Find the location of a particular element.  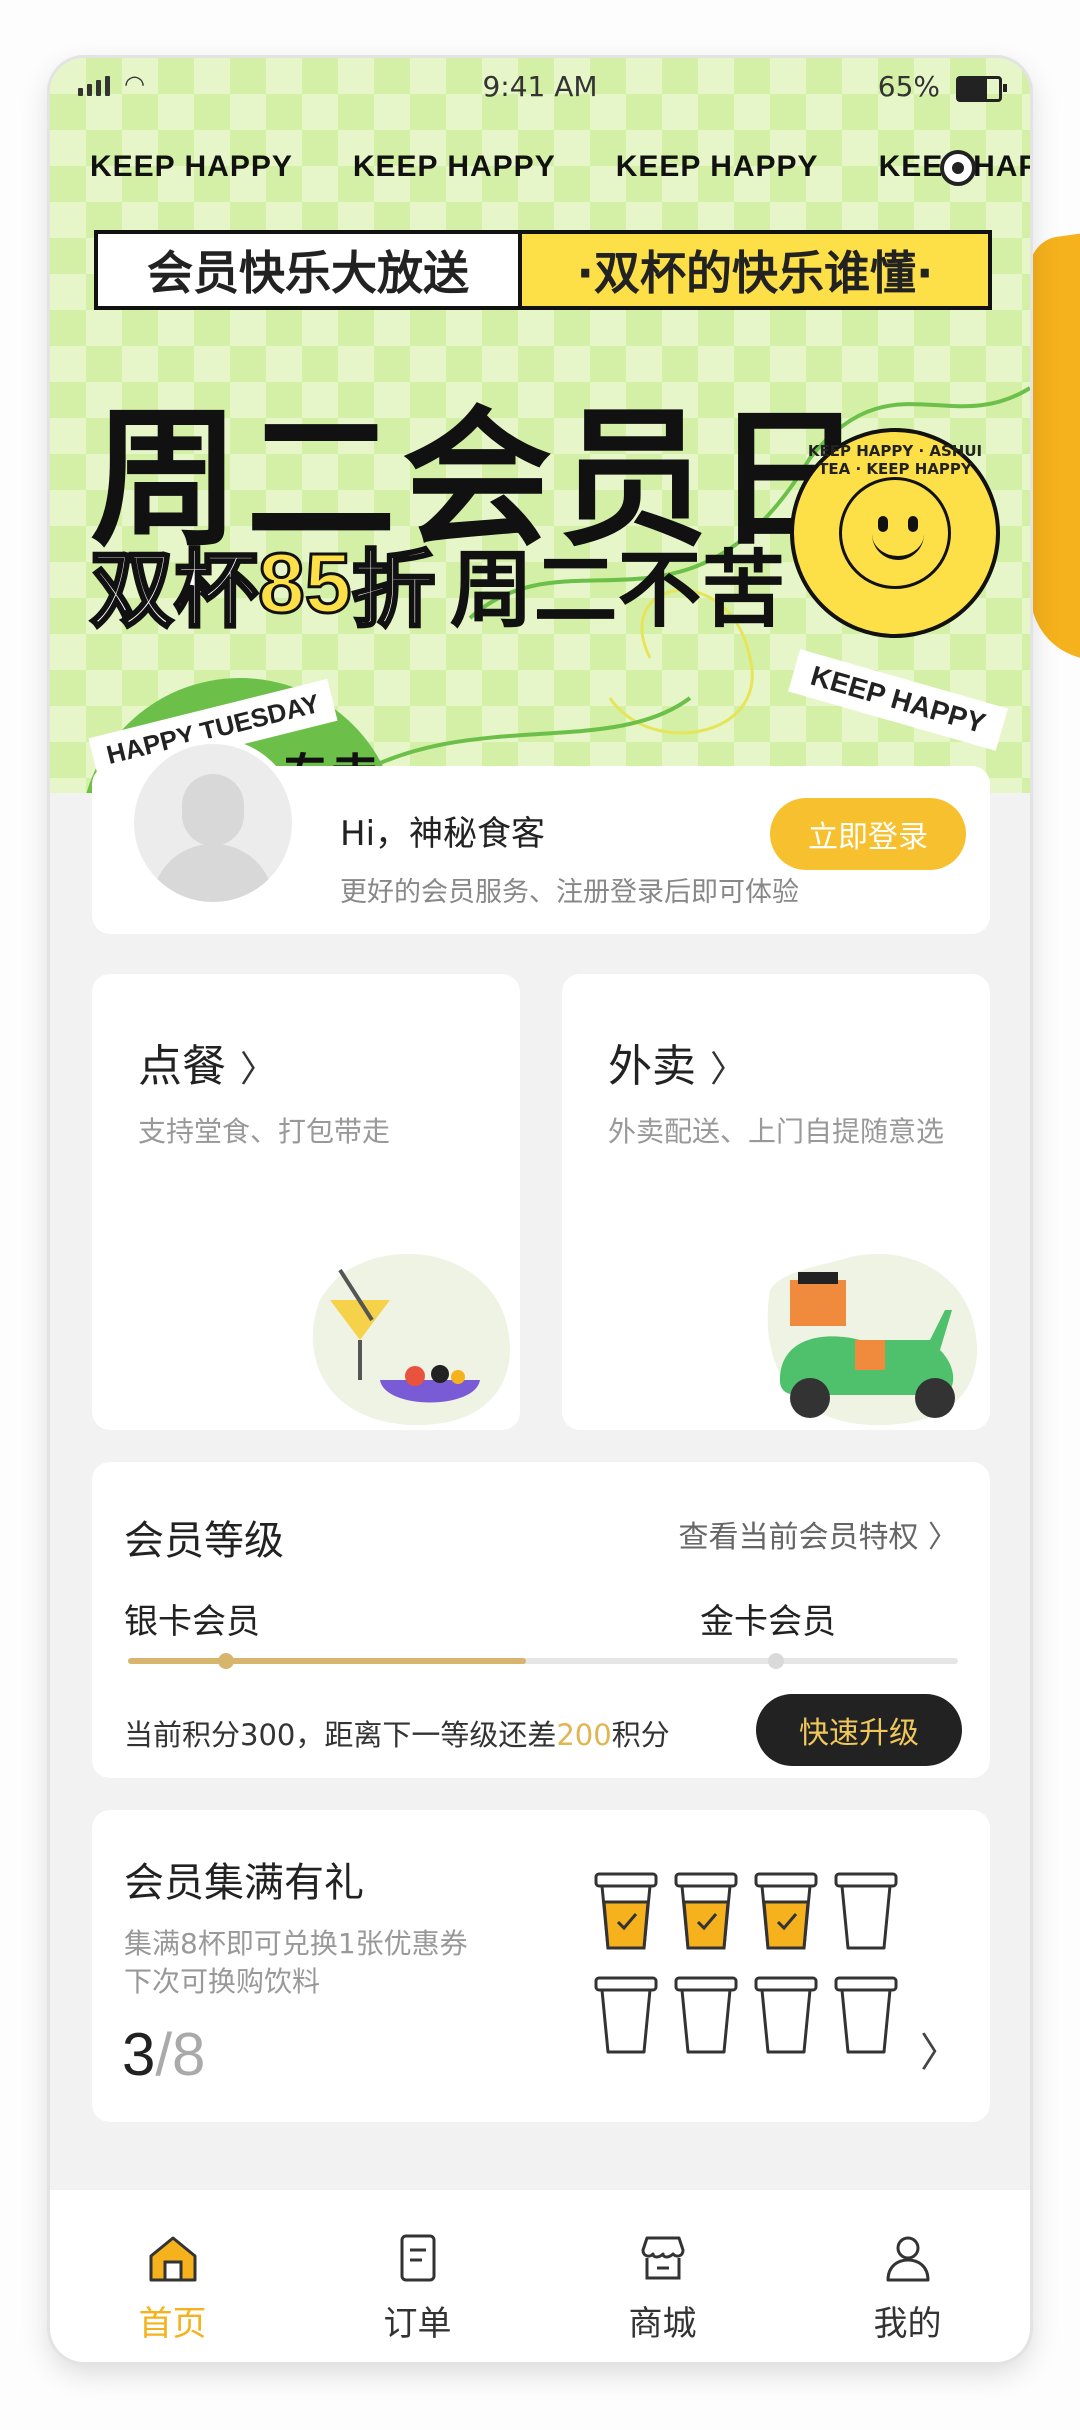

stamp-count: 3/8 is located at coordinates (163, 2054).